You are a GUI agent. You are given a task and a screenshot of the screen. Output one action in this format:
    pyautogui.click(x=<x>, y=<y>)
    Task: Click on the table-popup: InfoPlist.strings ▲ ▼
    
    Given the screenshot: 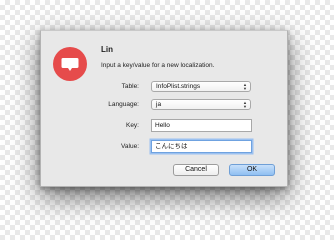 What is the action you would take?
    pyautogui.click(x=201, y=86)
    